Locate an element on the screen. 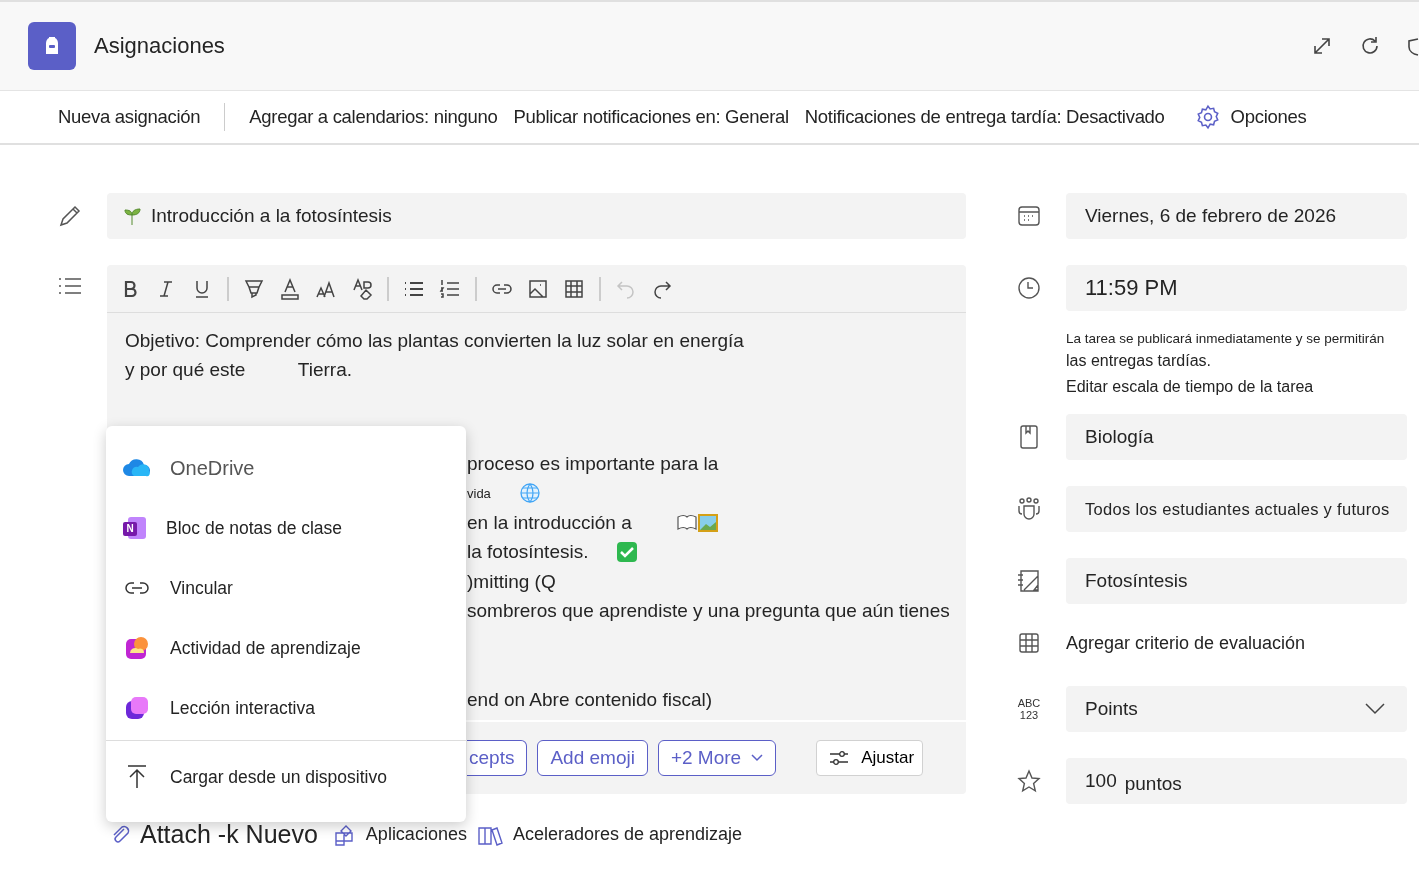 The height and width of the screenshot is (877, 1419). table-icon is located at coordinates (574, 288).